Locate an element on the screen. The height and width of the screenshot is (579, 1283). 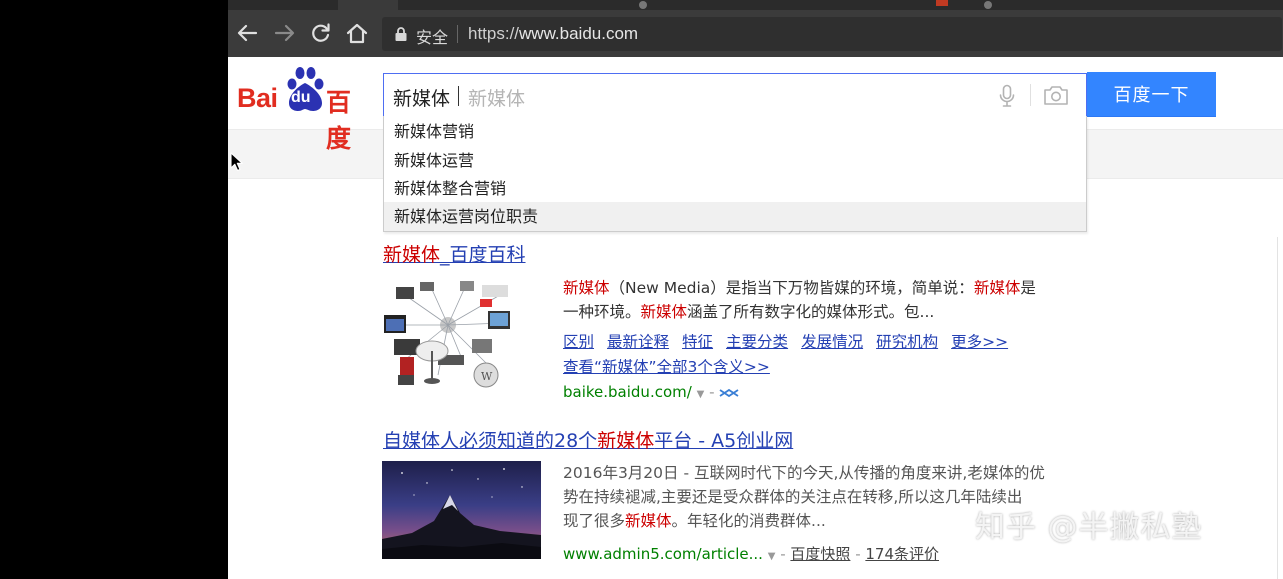
back-arrow-icon is located at coordinates (247, 33).